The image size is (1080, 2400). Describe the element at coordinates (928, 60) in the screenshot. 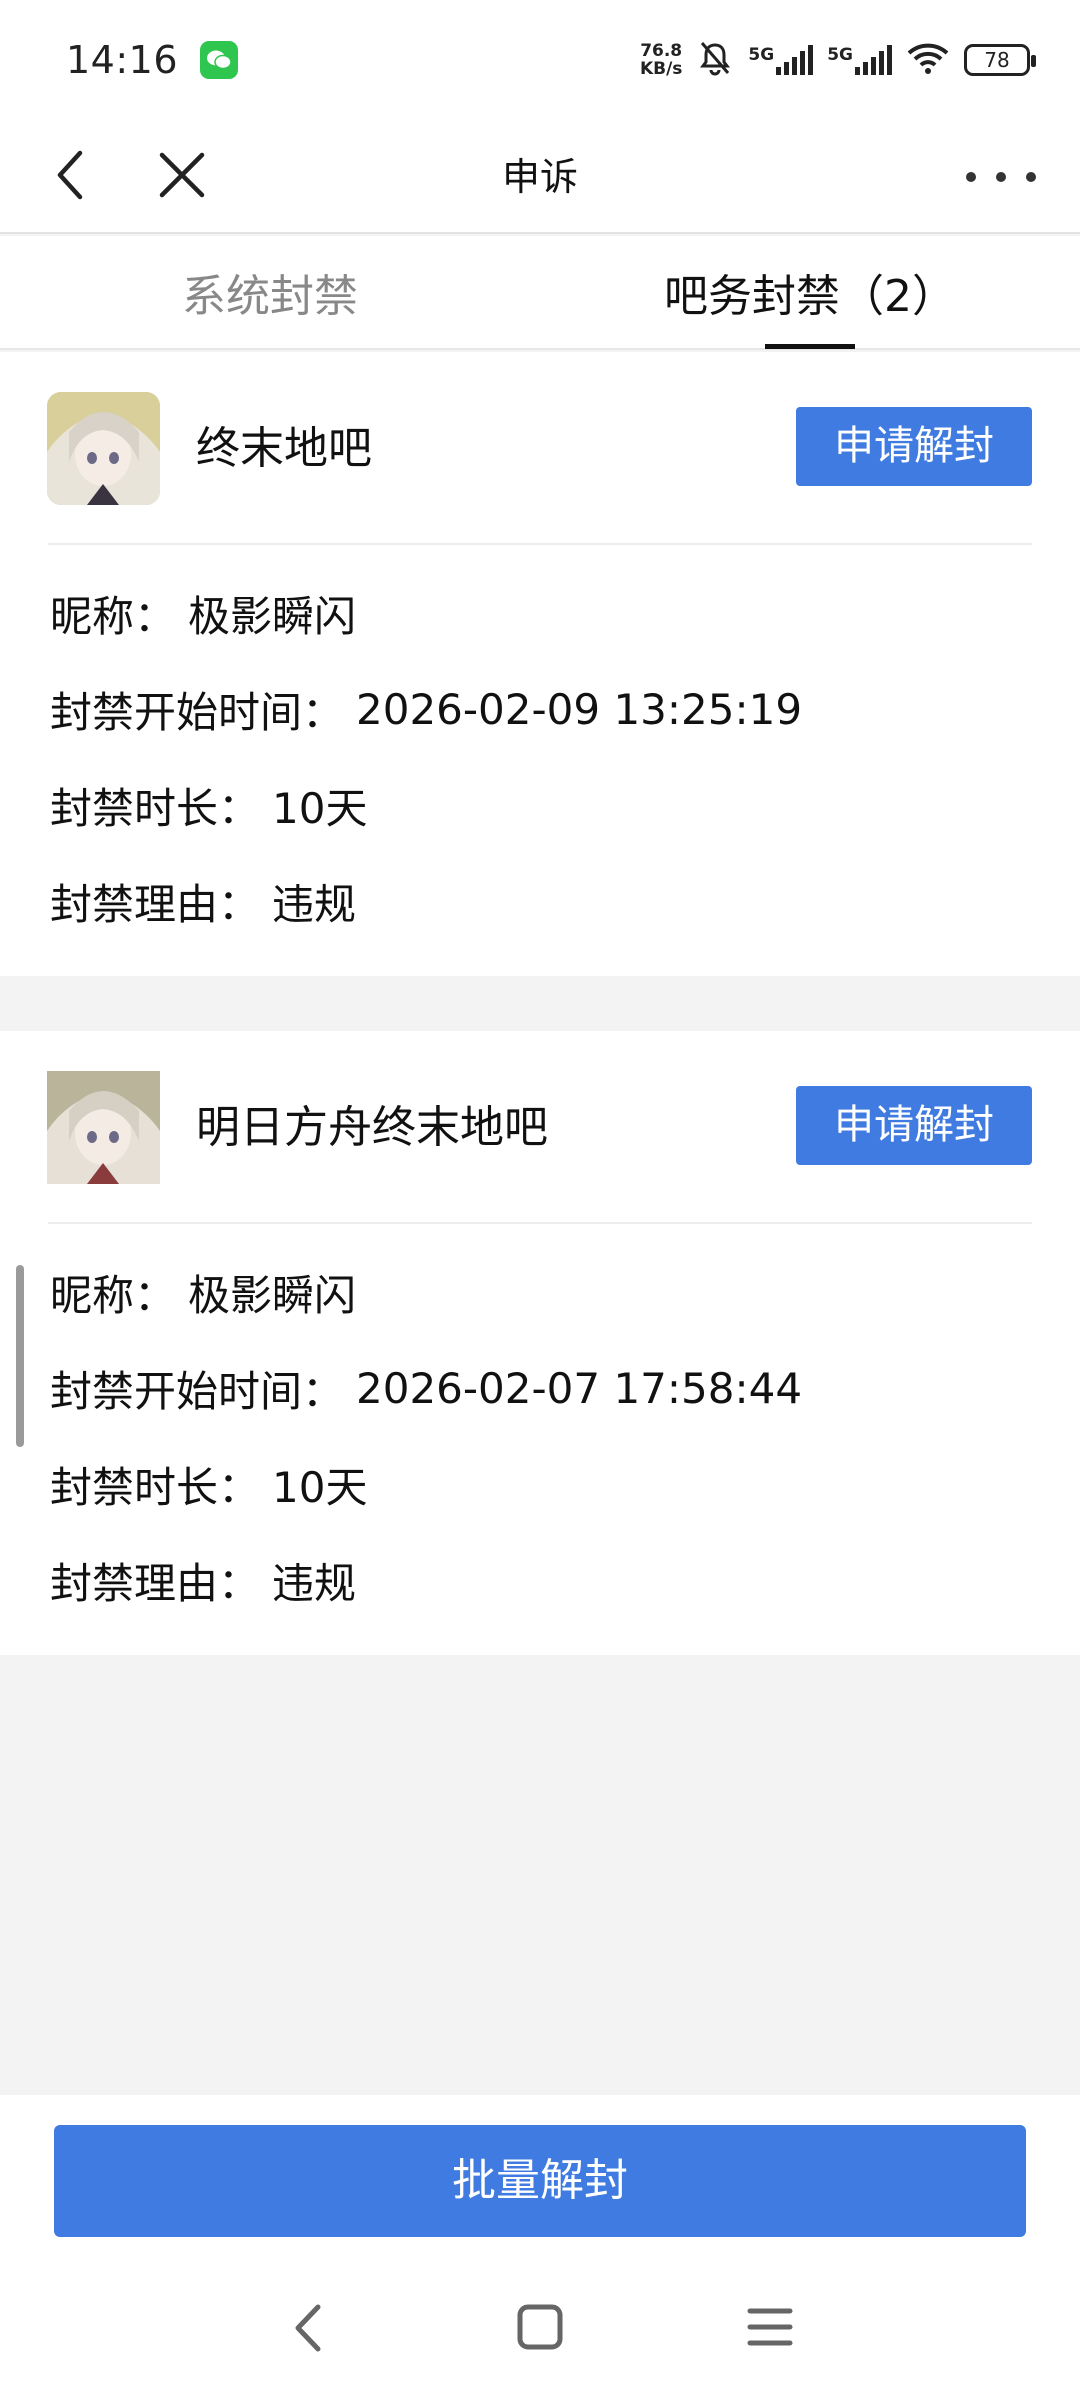

I see `wifi-icon` at that location.